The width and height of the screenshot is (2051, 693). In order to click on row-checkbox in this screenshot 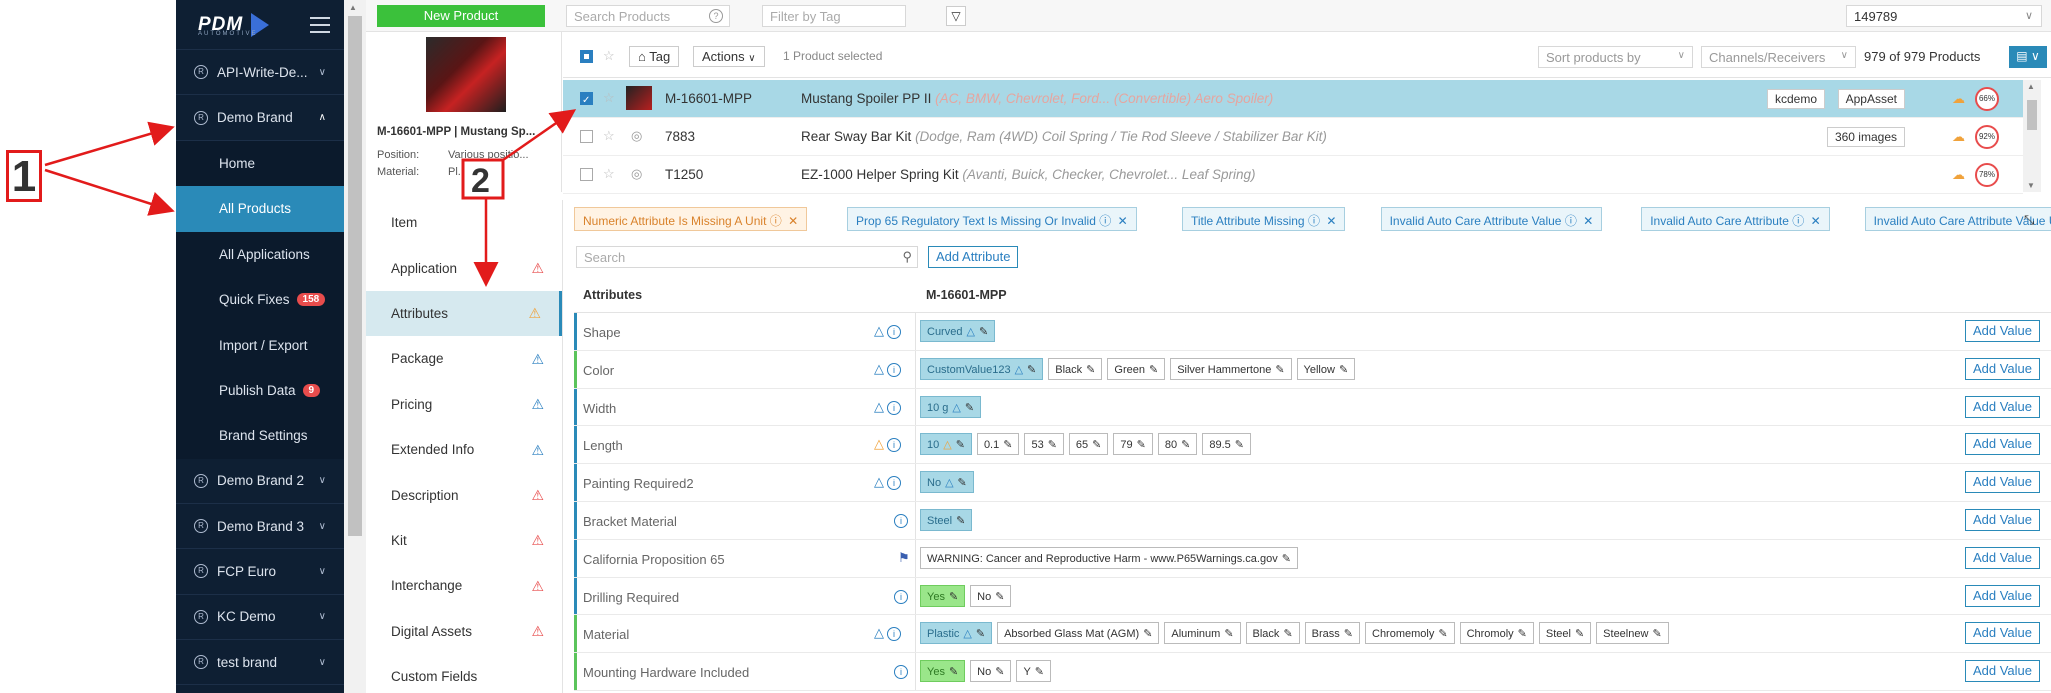, I will do `click(586, 136)`.